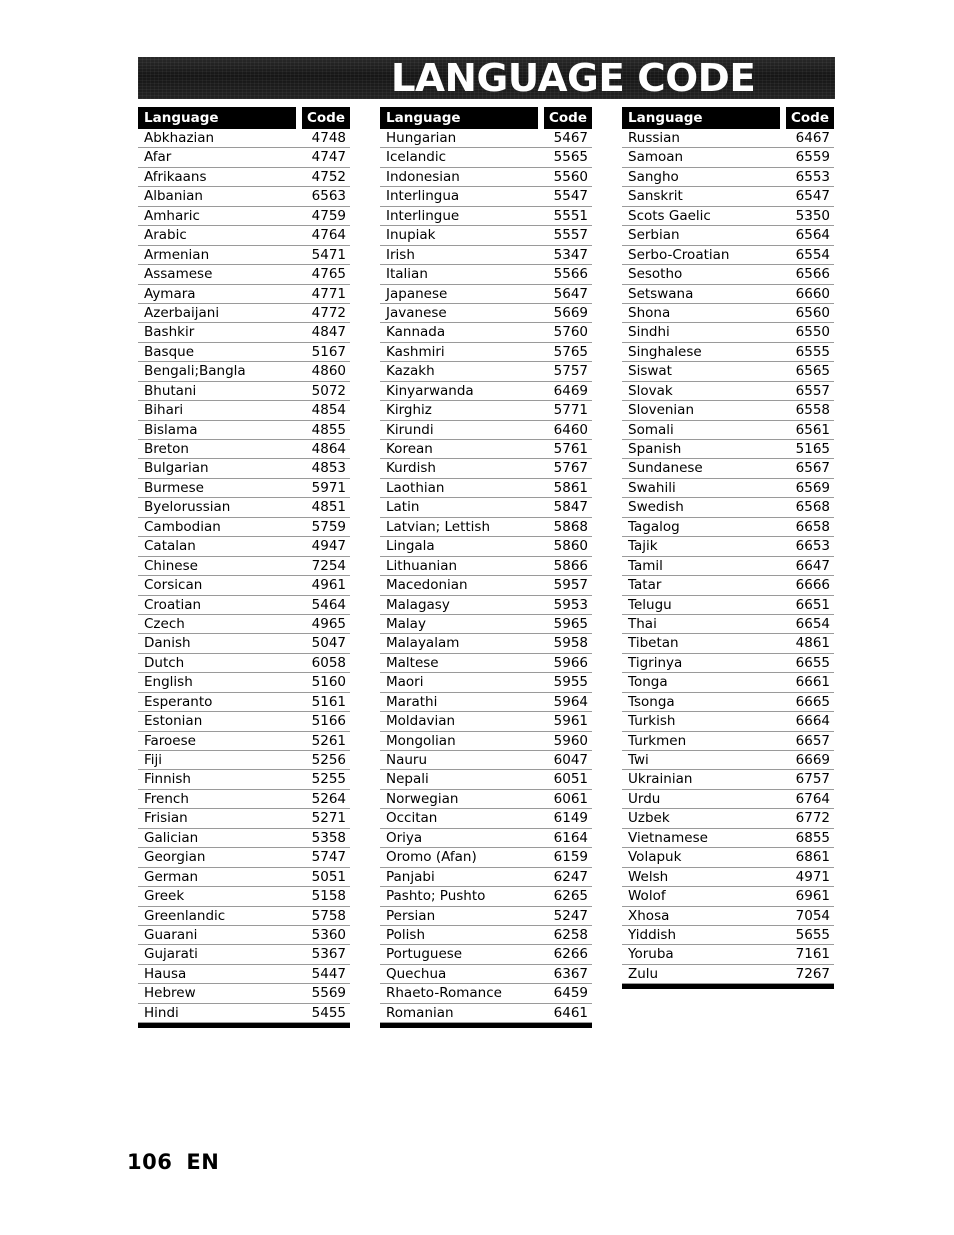 The width and height of the screenshot is (954, 1235). I want to click on cell-code: 6553, so click(812, 176).